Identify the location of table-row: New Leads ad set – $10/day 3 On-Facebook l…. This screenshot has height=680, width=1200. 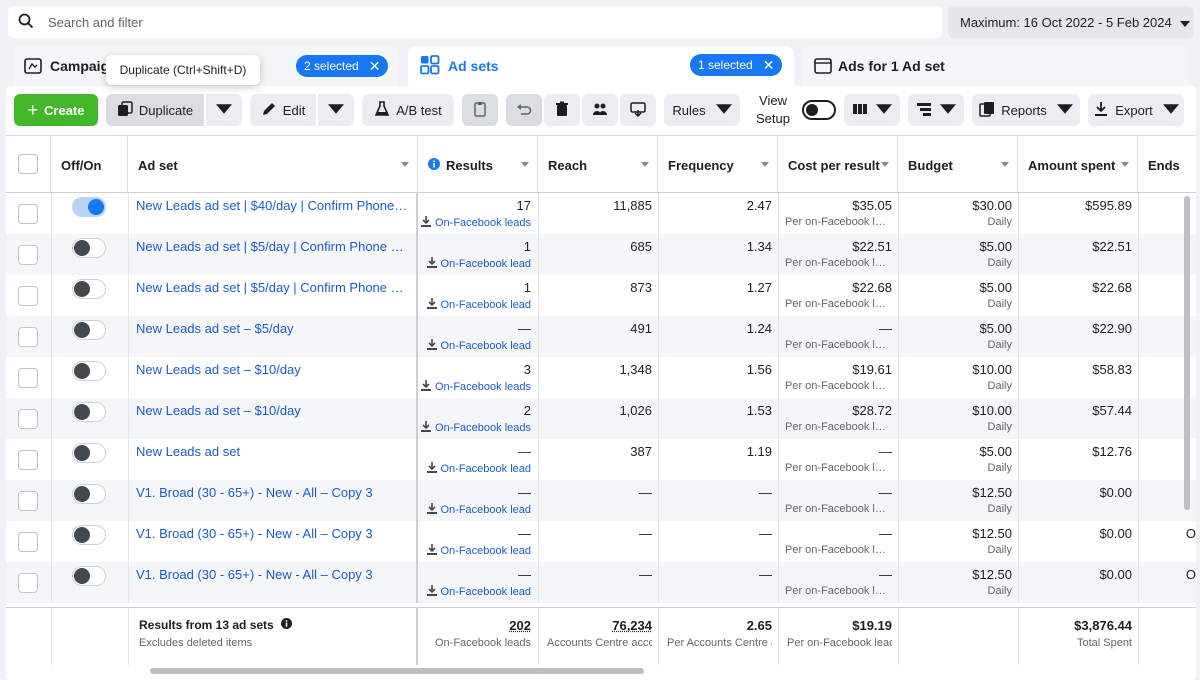
(601, 377).